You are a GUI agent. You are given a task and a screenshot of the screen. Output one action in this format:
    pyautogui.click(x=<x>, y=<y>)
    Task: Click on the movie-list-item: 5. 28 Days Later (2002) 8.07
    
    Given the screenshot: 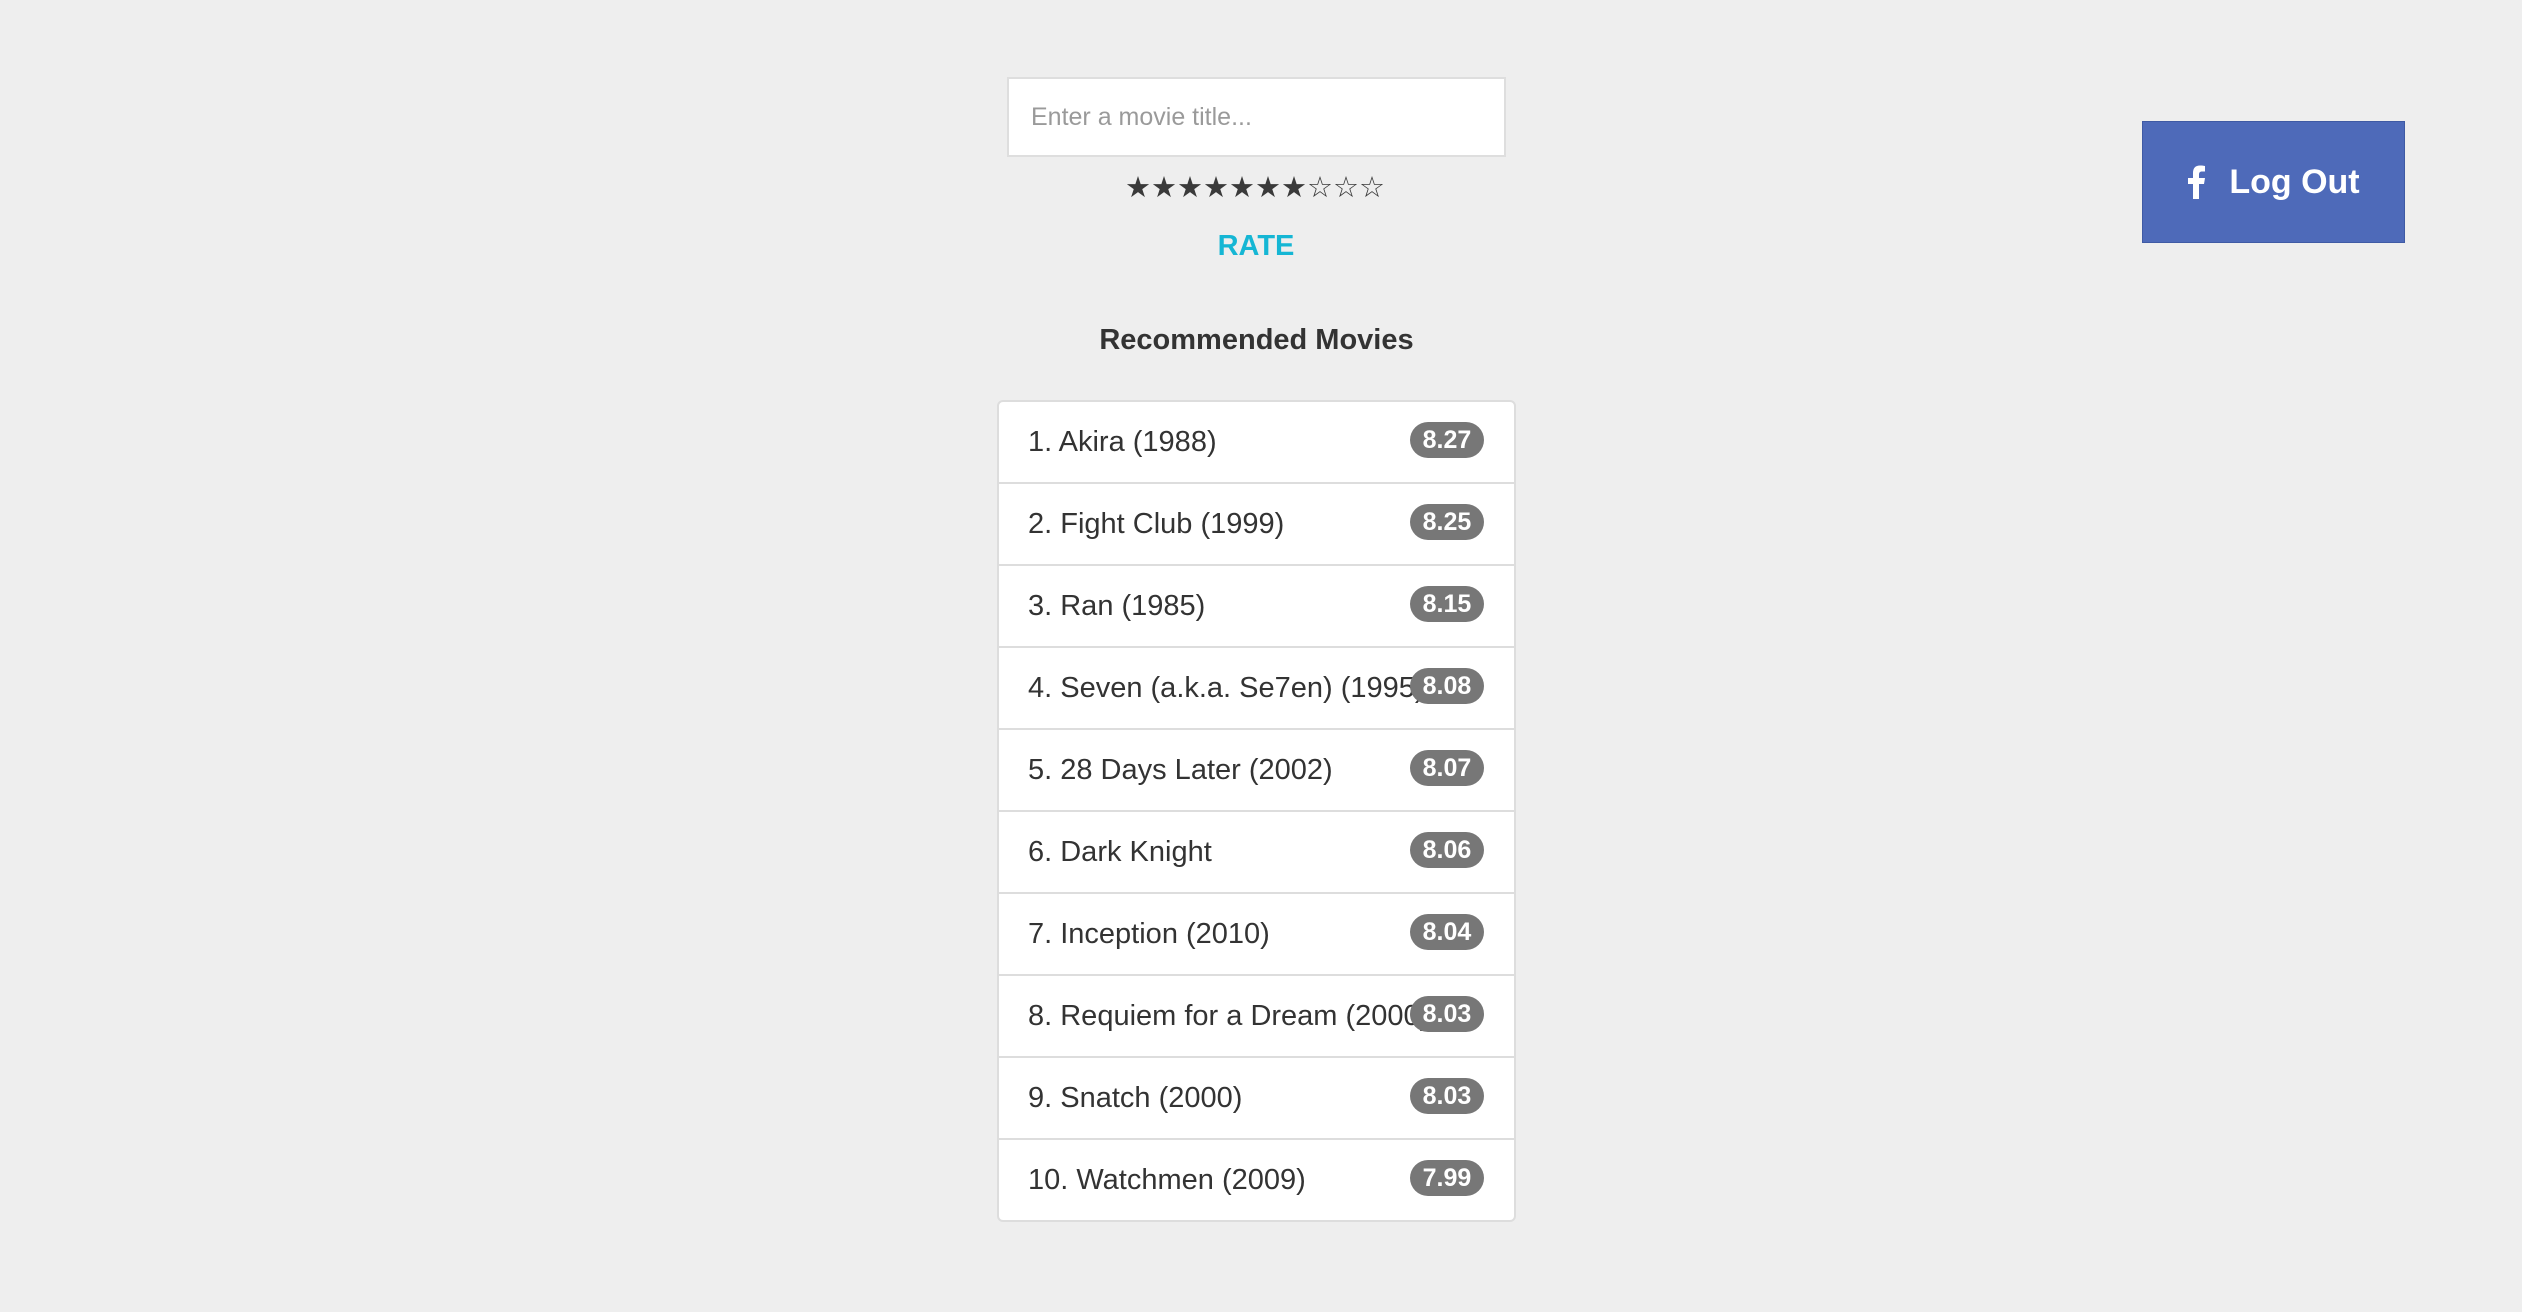 What is the action you would take?
    pyautogui.click(x=1256, y=769)
    